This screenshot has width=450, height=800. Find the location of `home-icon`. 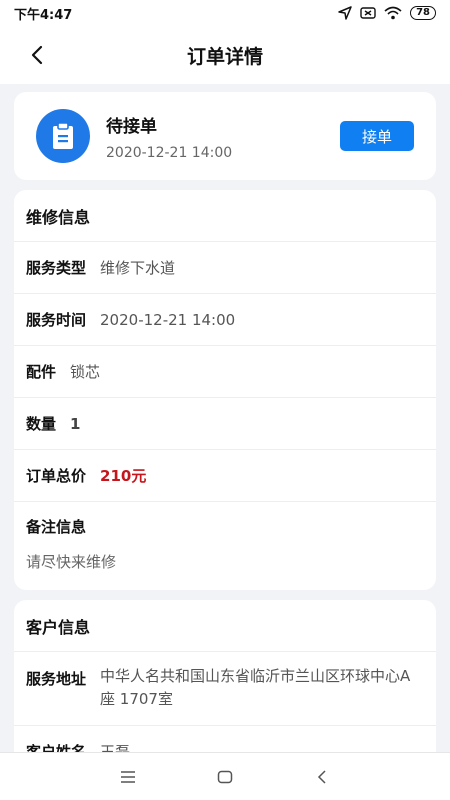

home-icon is located at coordinates (225, 776).